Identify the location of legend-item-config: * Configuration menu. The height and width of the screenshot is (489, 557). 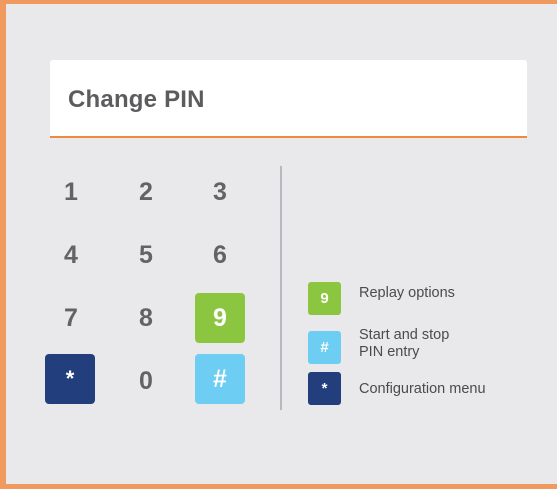
(413, 388).